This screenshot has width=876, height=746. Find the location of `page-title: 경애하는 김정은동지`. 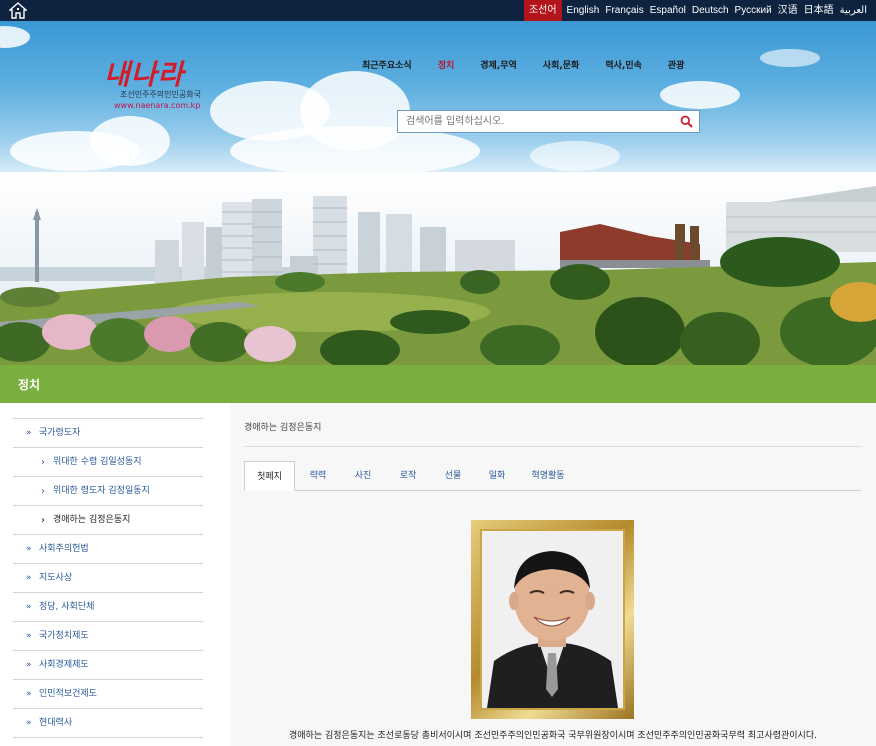

page-title: 경애하는 김정은동지 is located at coordinates (283, 428).